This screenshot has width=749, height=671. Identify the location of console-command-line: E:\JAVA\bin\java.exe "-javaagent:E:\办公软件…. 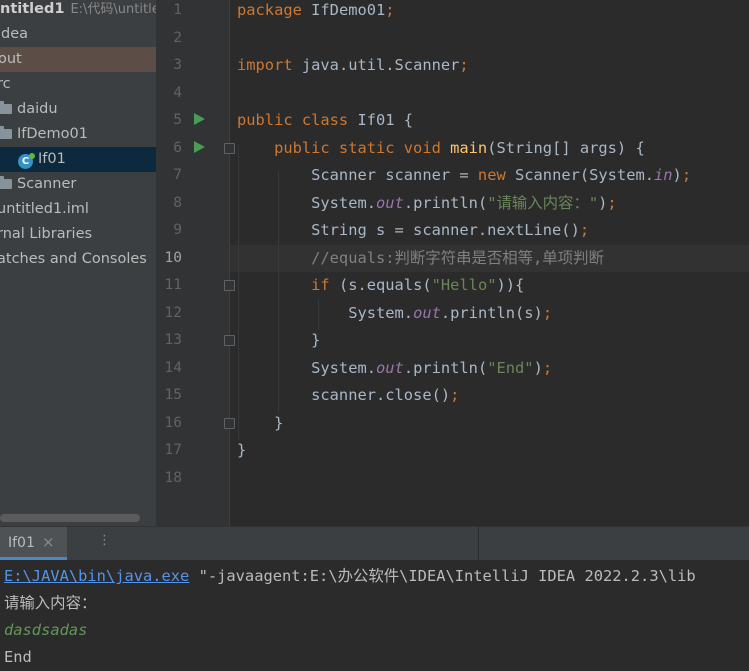
(350, 576).